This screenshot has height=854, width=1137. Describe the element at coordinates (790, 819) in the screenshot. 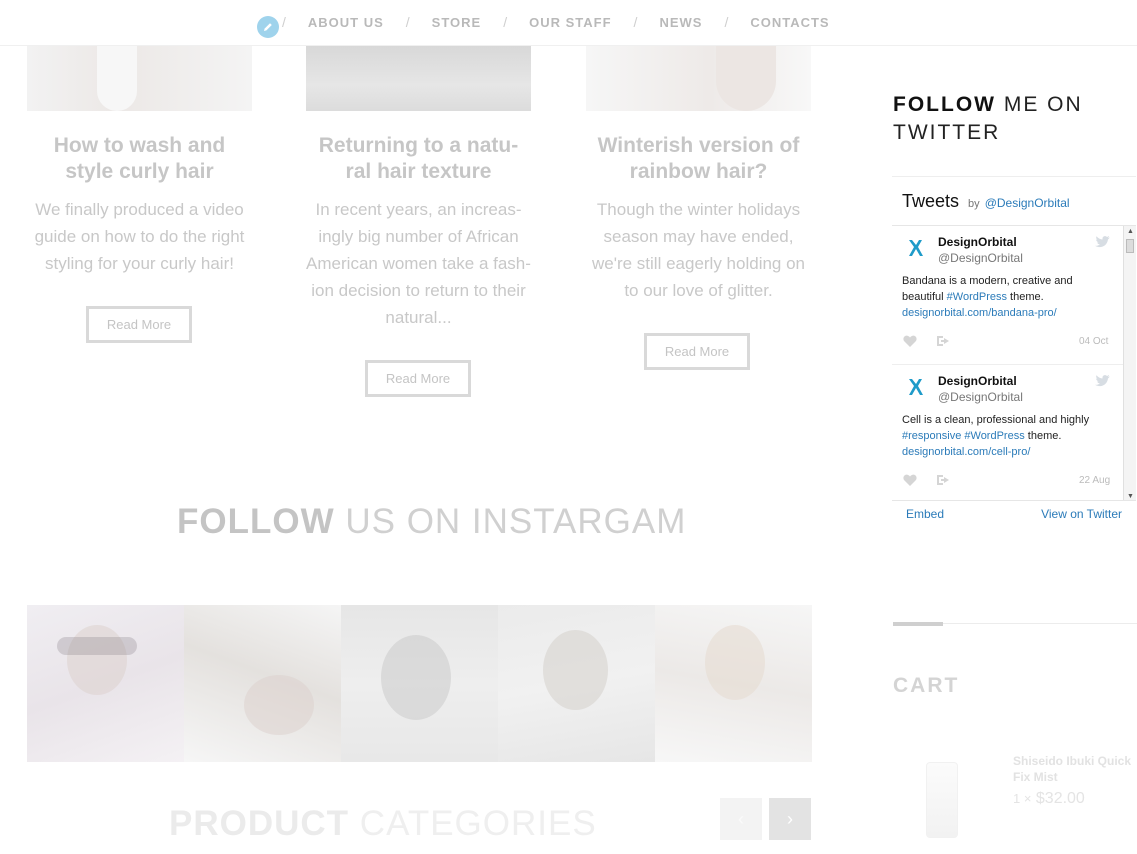

I see `carousel-next-button: ›` at that location.